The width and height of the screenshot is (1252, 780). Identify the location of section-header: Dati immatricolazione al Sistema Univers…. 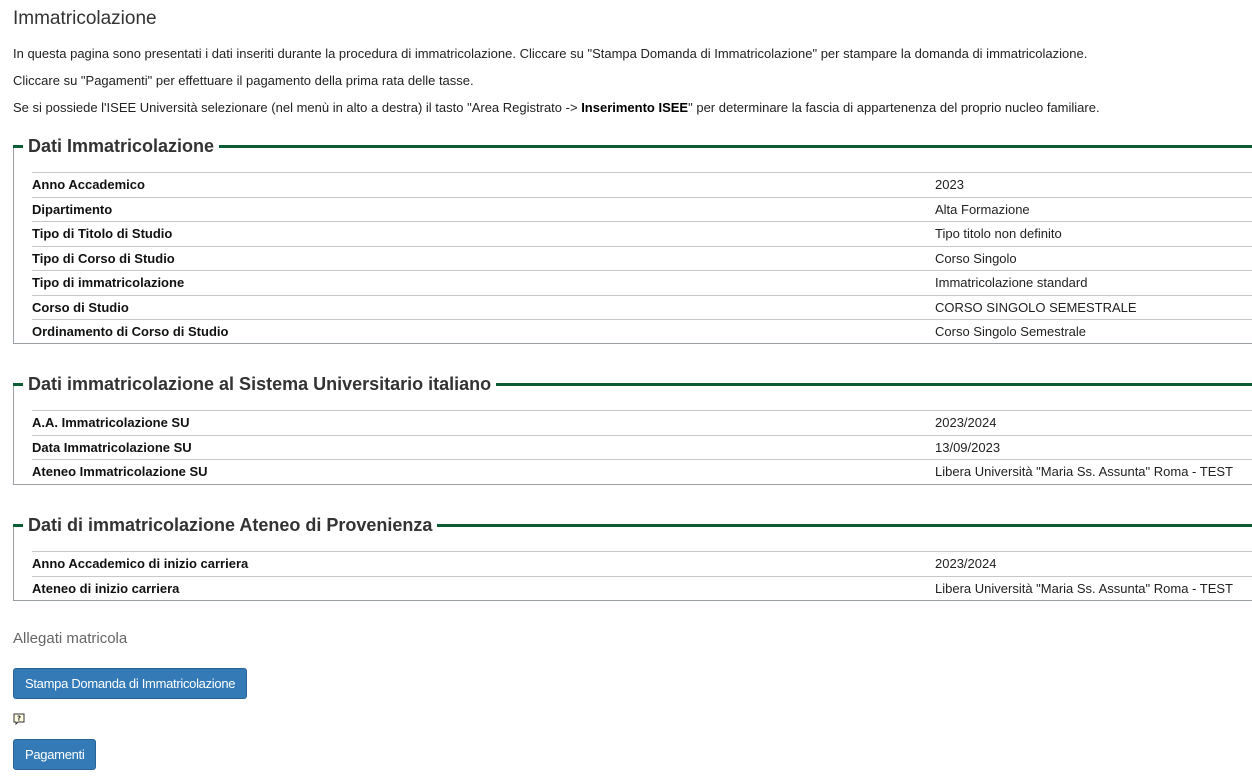
(632, 384).